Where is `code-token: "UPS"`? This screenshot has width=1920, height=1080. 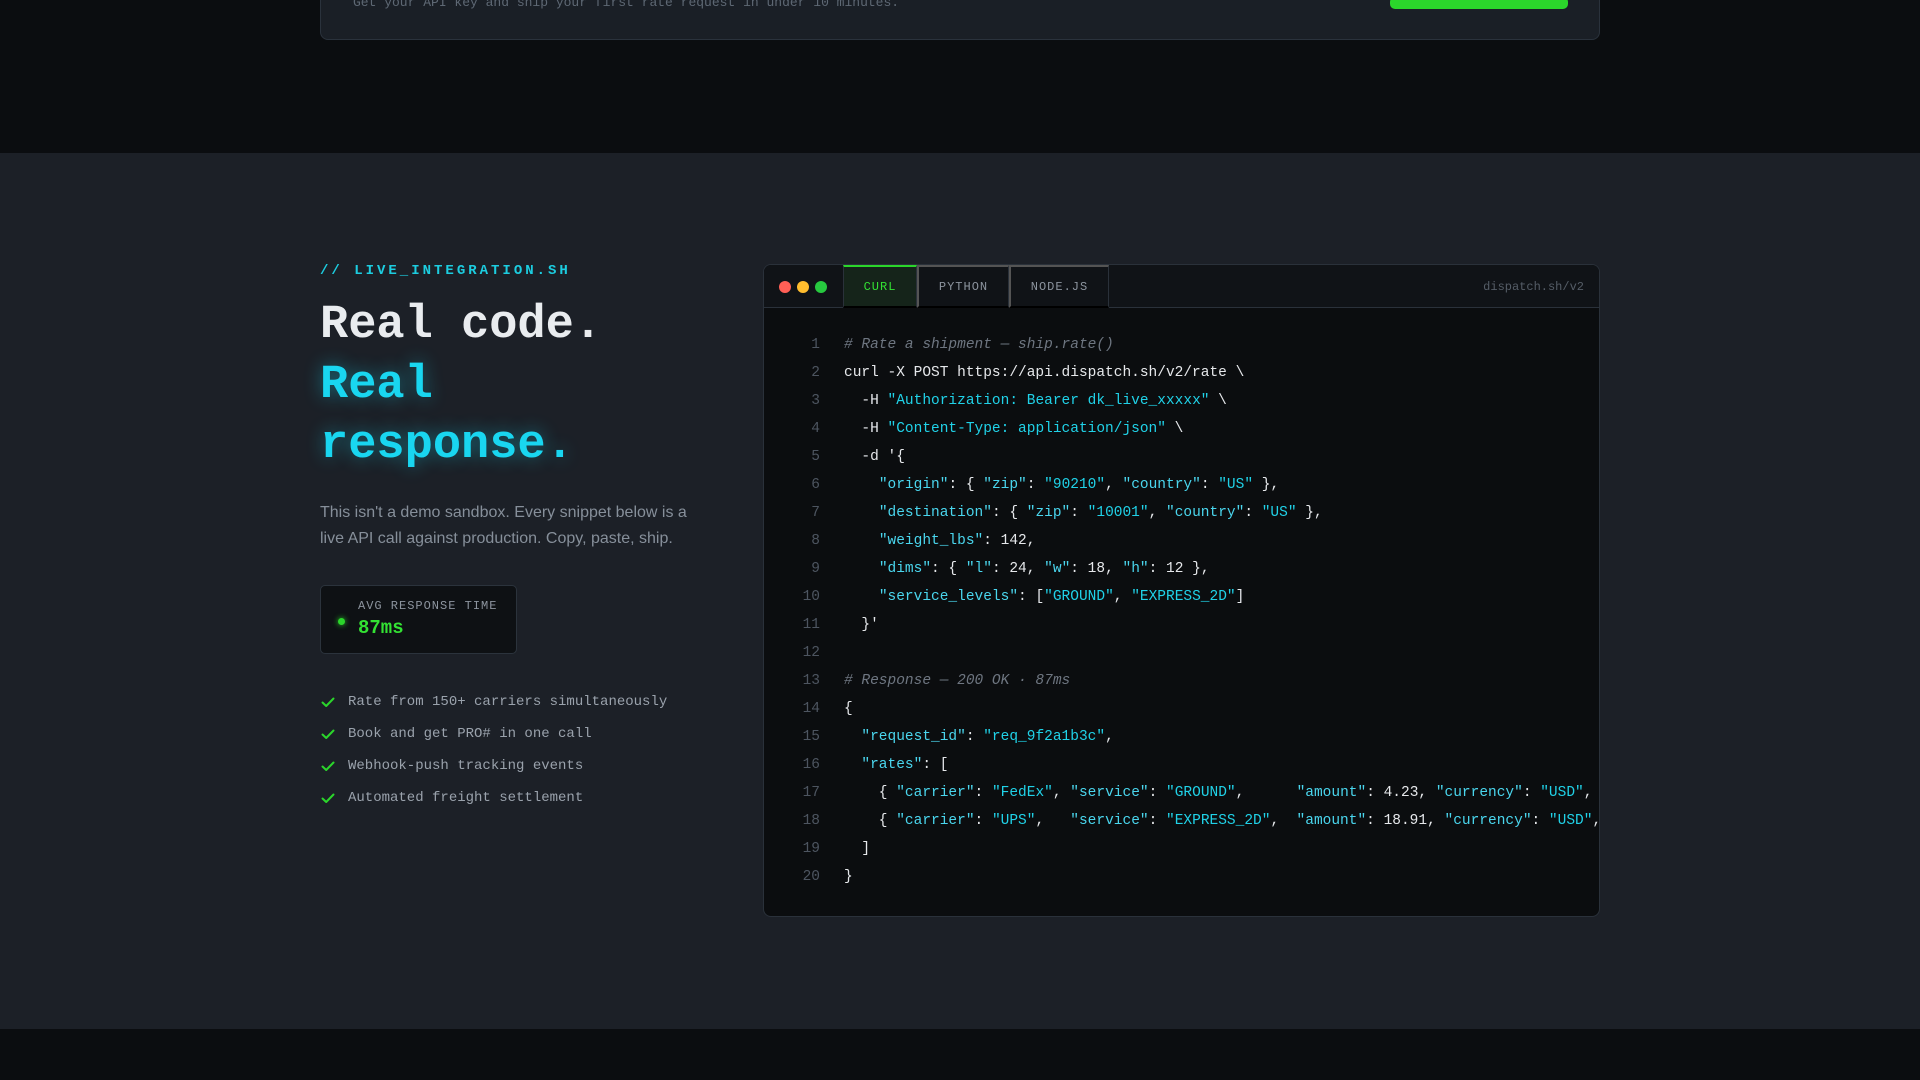 code-token: "UPS" is located at coordinates (1013, 821).